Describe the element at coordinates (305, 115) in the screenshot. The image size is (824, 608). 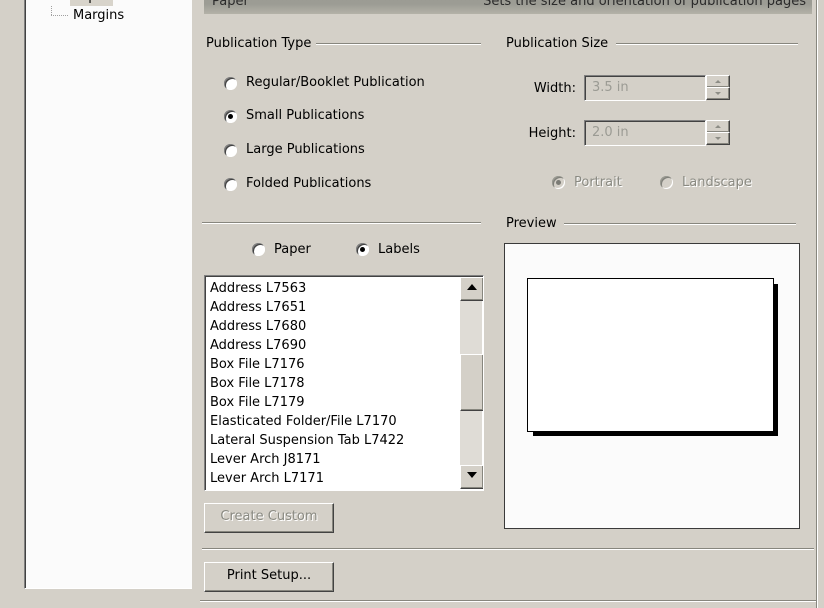
I see `radio-label-small-publications: Small Publications` at that location.